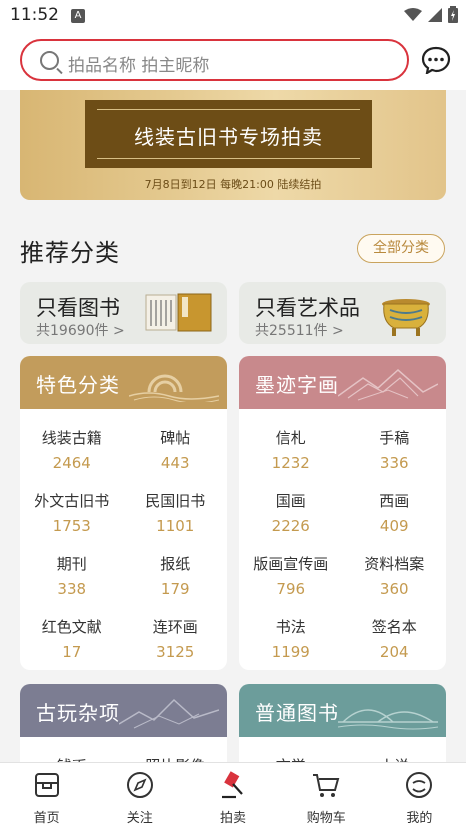 This screenshot has height=828, width=466. I want to click on wifi-icon, so click(413, 14).